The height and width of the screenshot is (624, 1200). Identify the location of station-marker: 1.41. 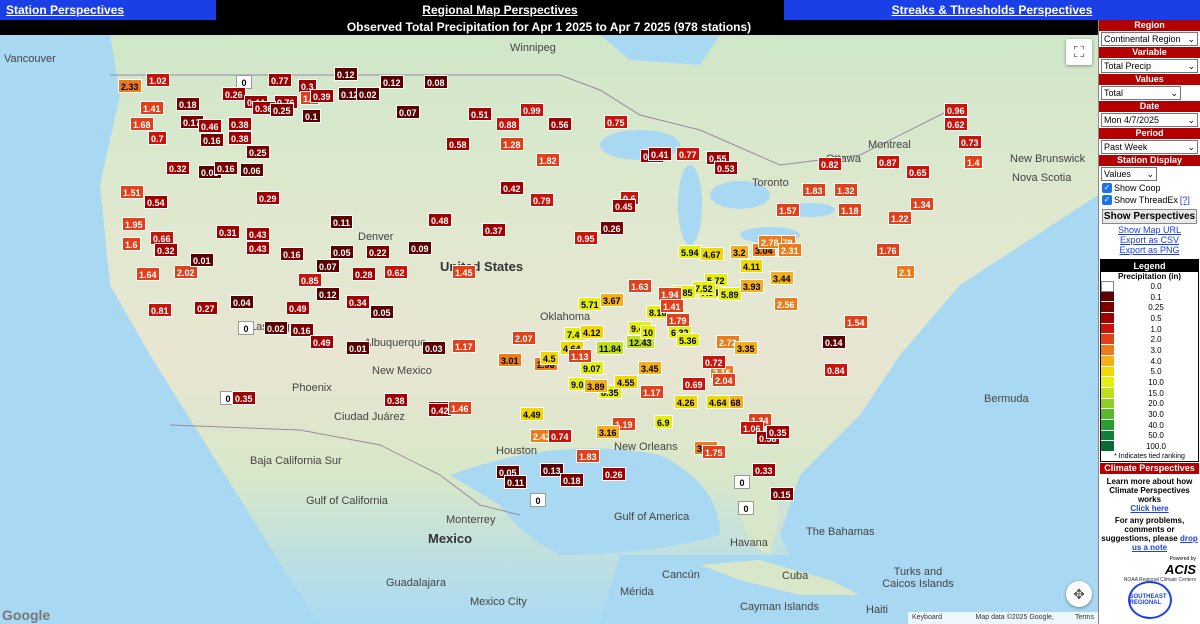
(672, 306).